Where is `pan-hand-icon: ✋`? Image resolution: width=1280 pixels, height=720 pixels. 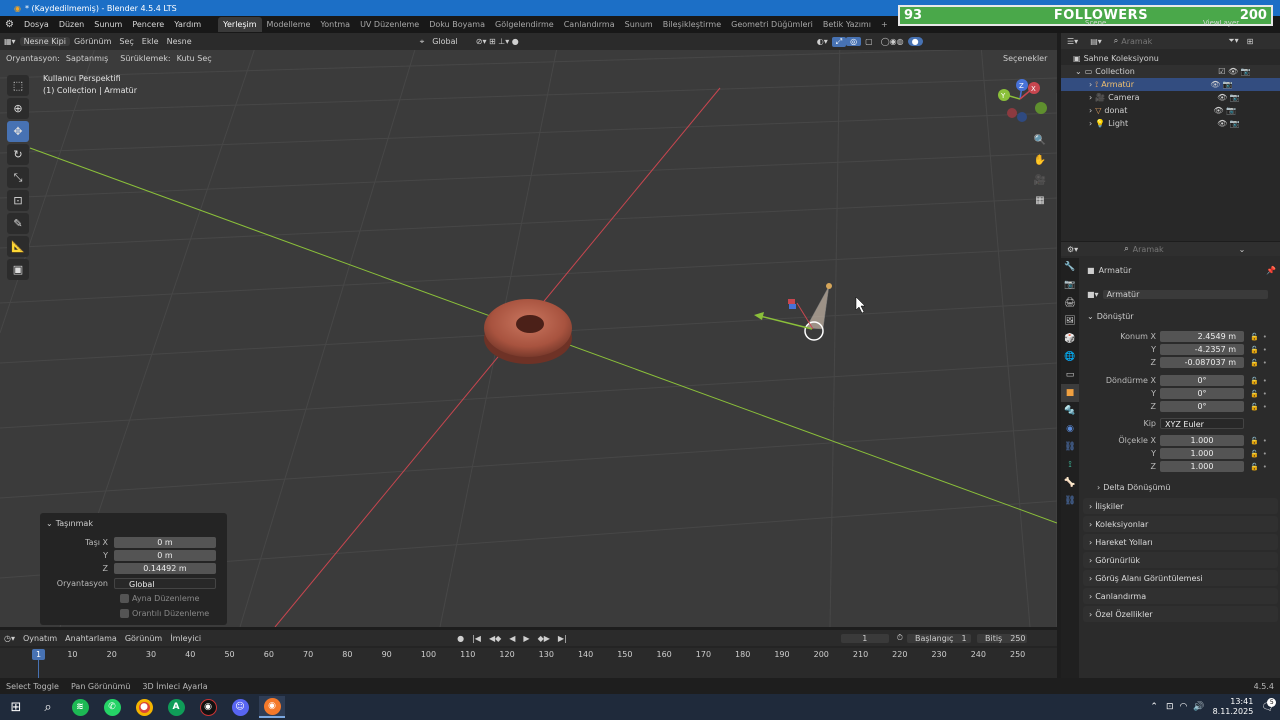 pan-hand-icon: ✋ is located at coordinates (1040, 160).